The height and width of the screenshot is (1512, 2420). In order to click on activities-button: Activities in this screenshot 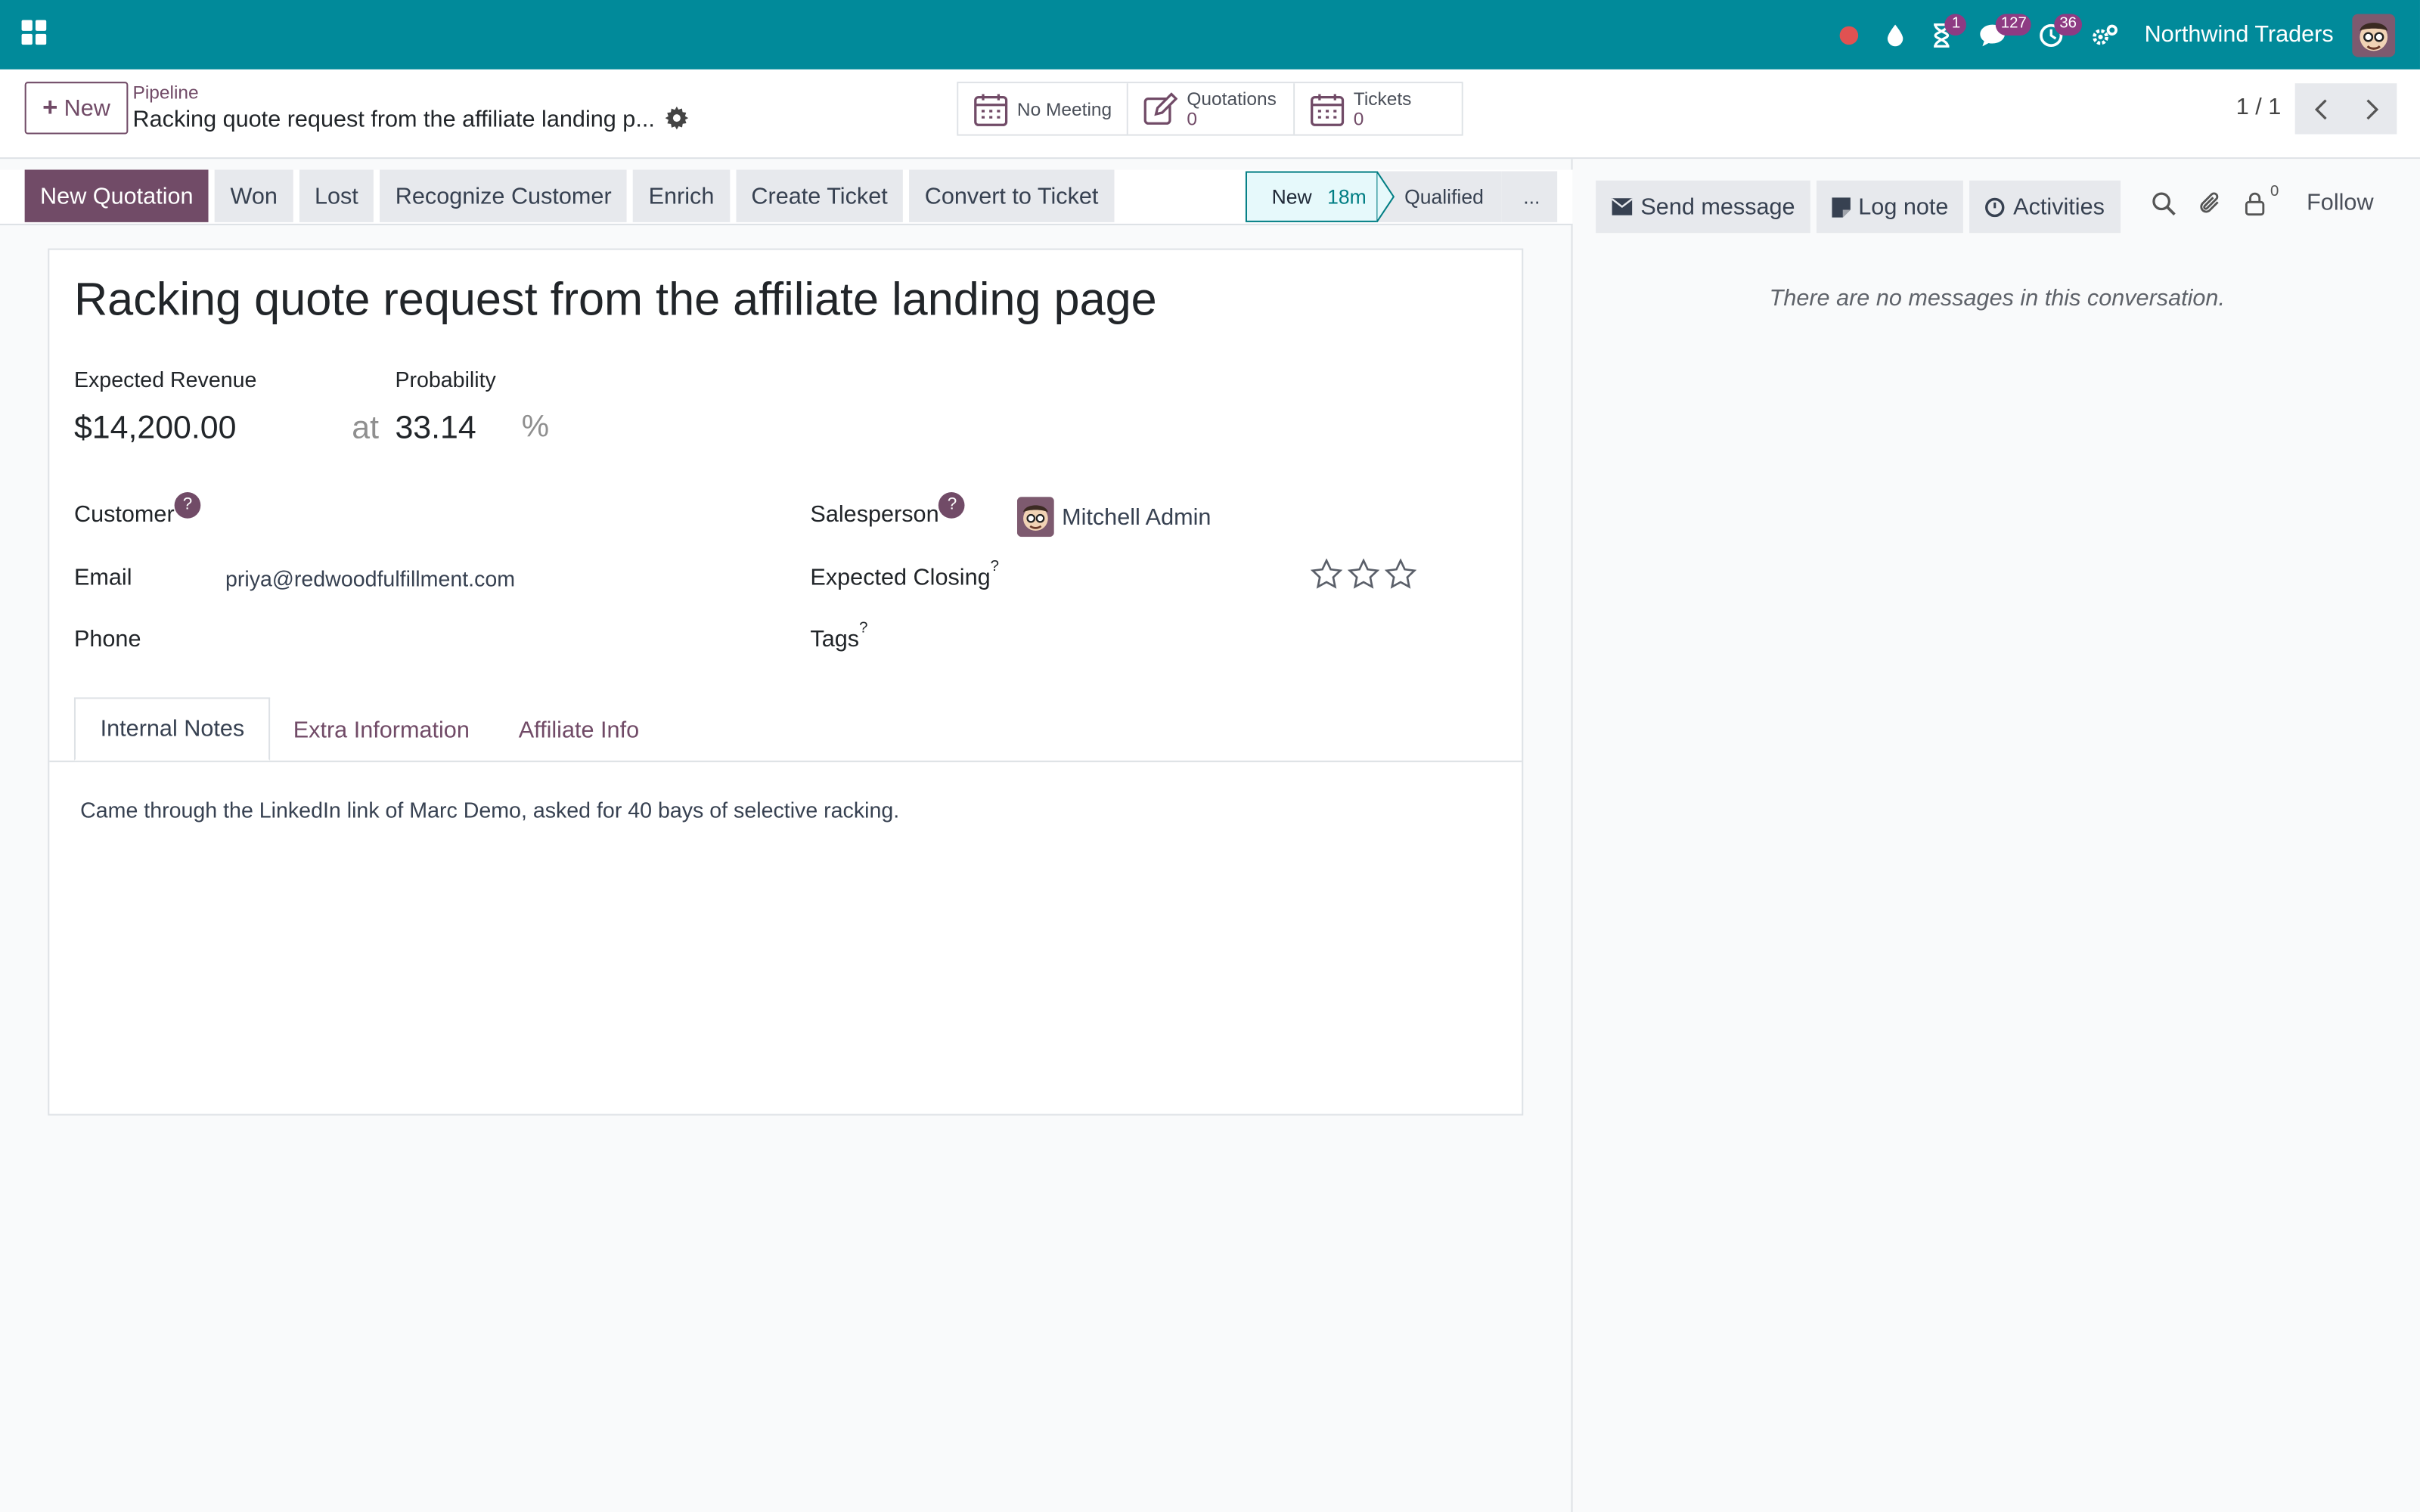, I will do `click(2045, 207)`.